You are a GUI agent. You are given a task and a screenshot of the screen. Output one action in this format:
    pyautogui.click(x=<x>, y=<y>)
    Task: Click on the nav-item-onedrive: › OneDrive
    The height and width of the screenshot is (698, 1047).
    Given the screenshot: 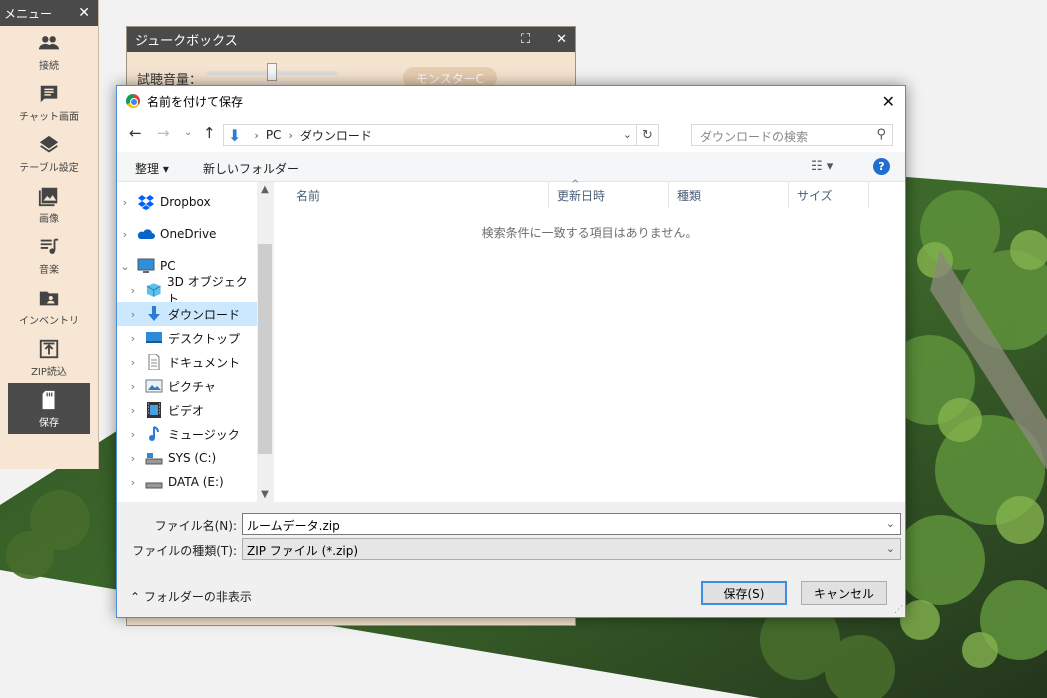 What is the action you would take?
    pyautogui.click(x=187, y=234)
    